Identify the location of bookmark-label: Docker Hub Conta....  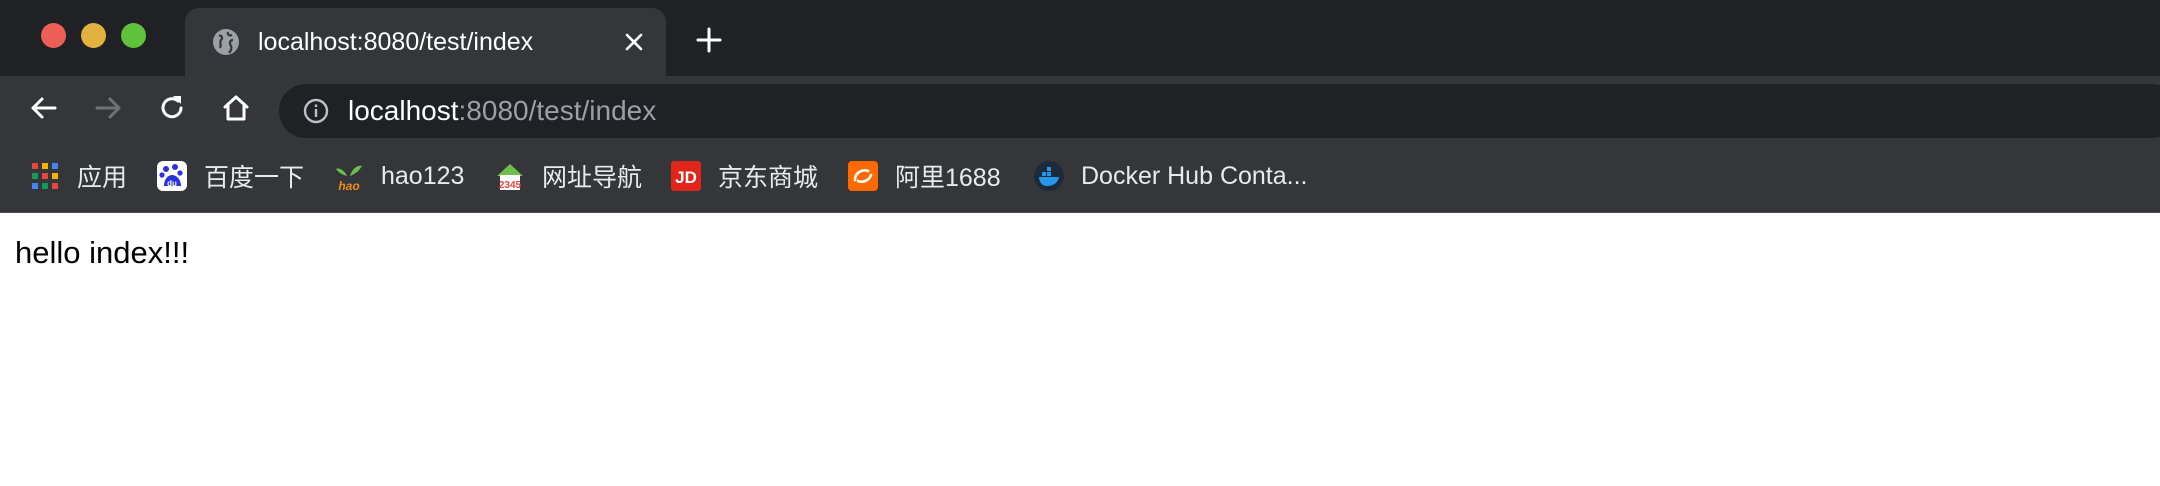
(1194, 175).